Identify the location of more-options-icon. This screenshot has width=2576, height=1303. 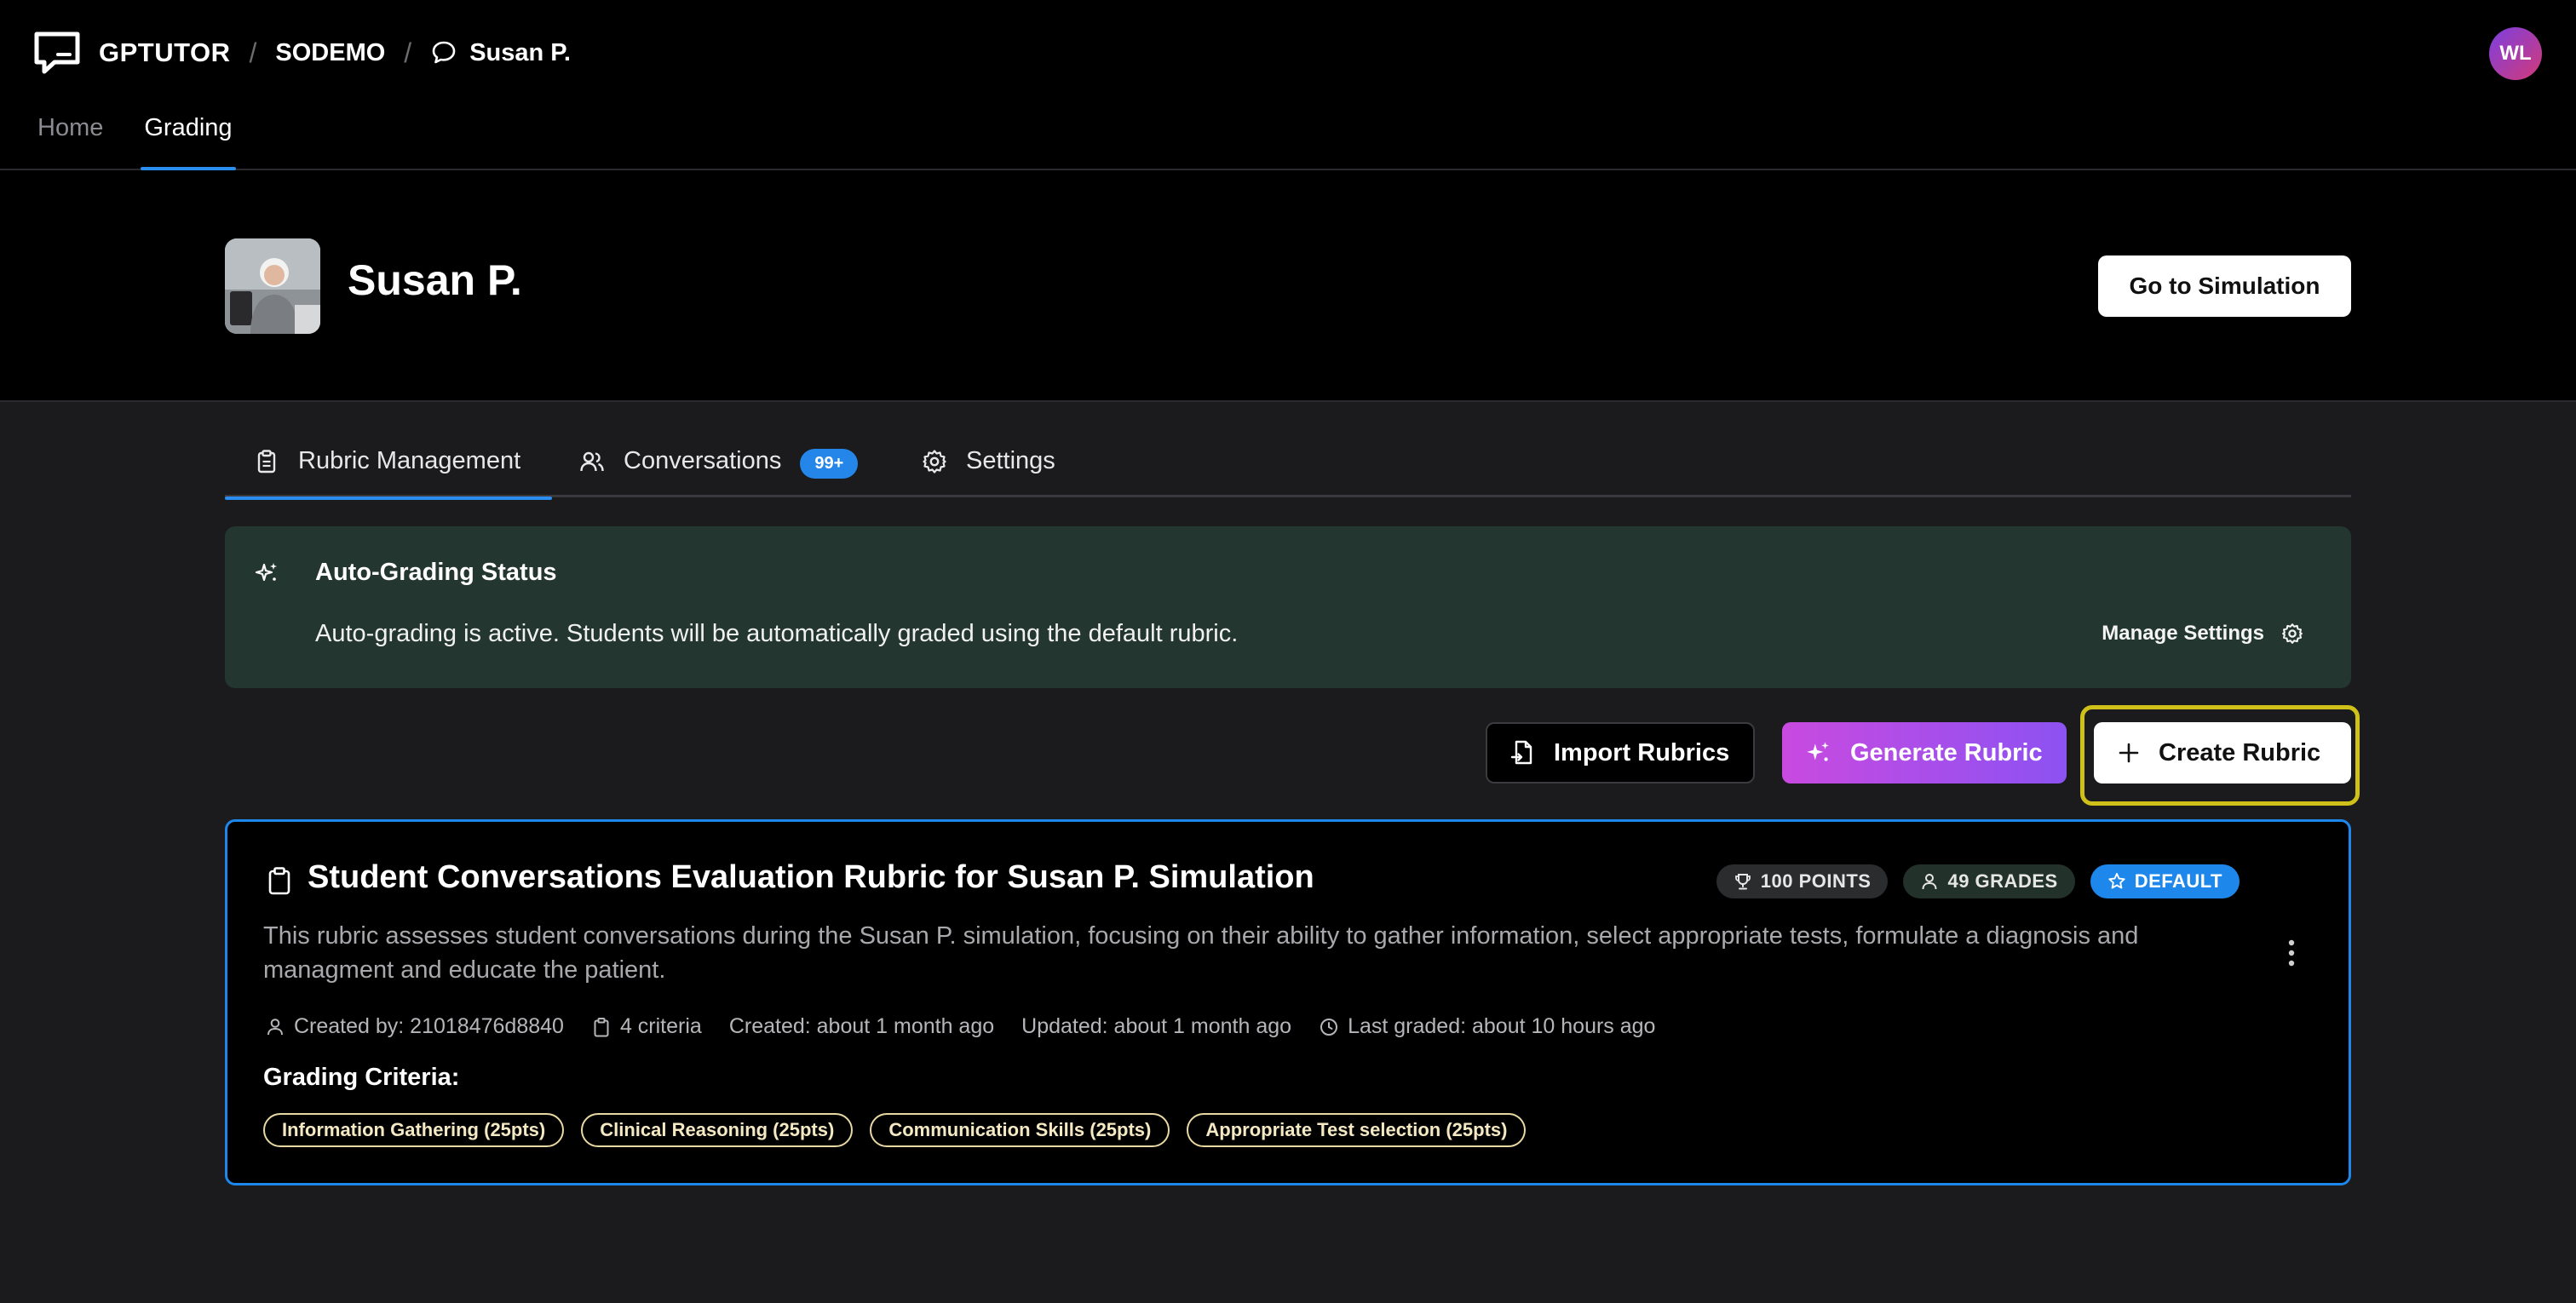
(2291, 953).